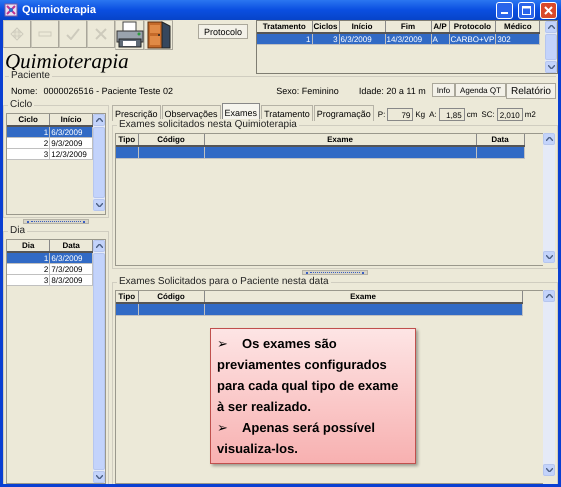 The image size is (561, 487). I want to click on maximize-icon, so click(526, 10).